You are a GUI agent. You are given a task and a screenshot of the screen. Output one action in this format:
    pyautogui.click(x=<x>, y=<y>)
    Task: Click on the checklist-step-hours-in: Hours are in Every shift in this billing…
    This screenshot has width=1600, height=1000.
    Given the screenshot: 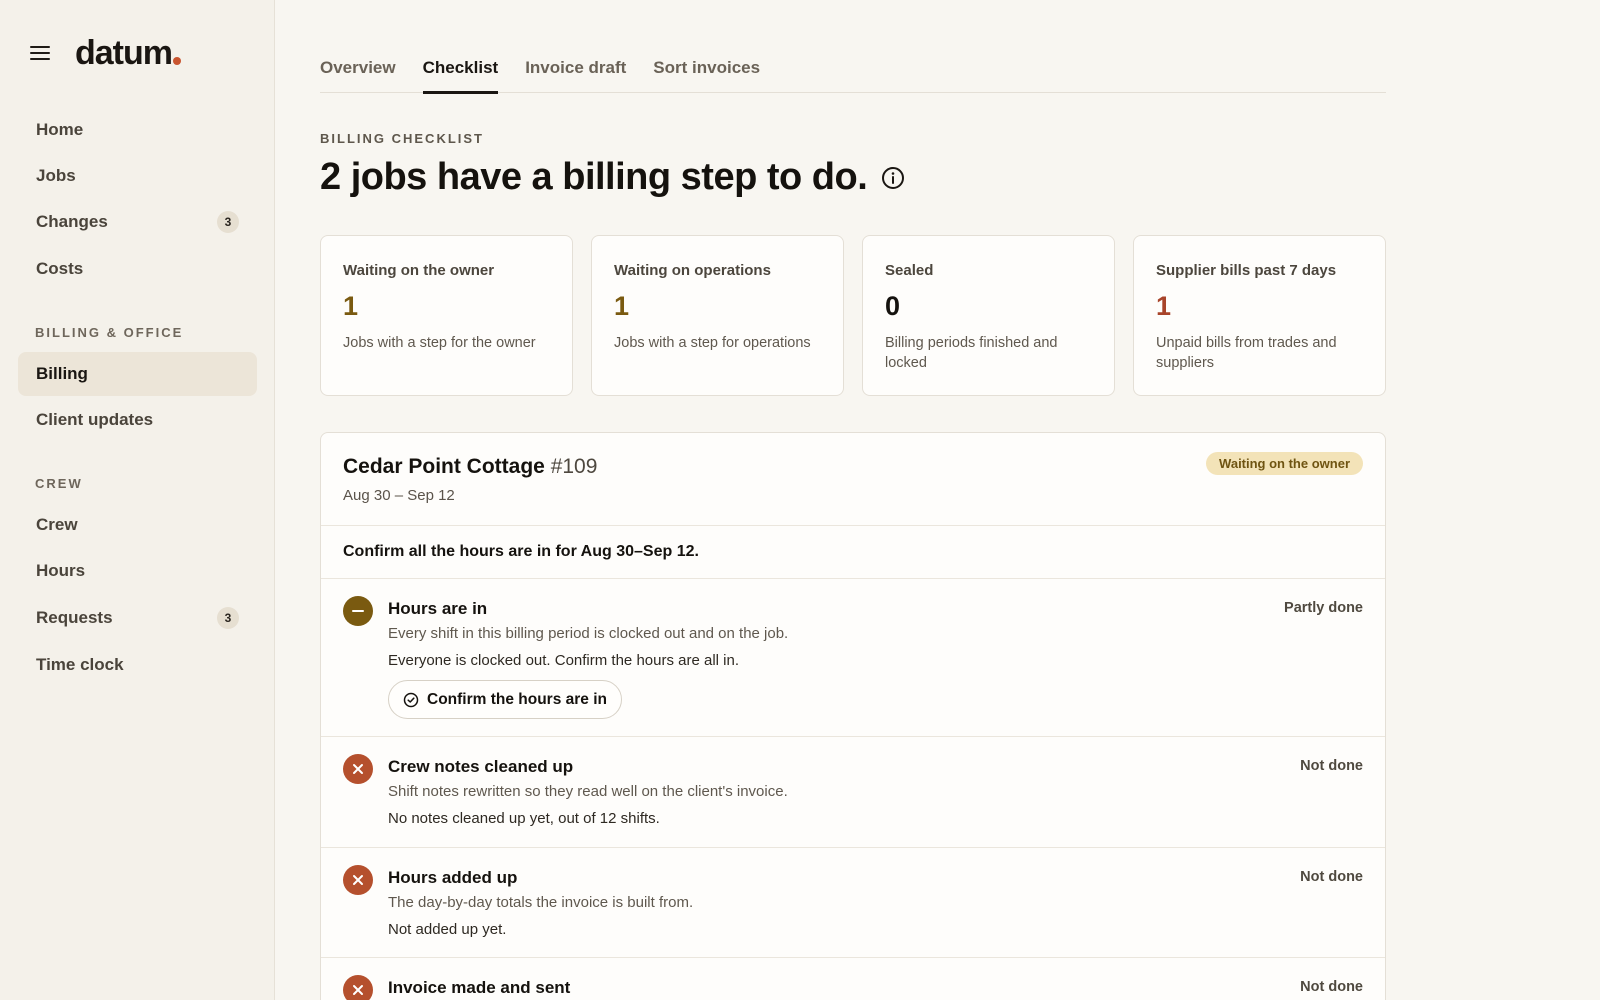 What is the action you would take?
    pyautogui.click(x=853, y=658)
    